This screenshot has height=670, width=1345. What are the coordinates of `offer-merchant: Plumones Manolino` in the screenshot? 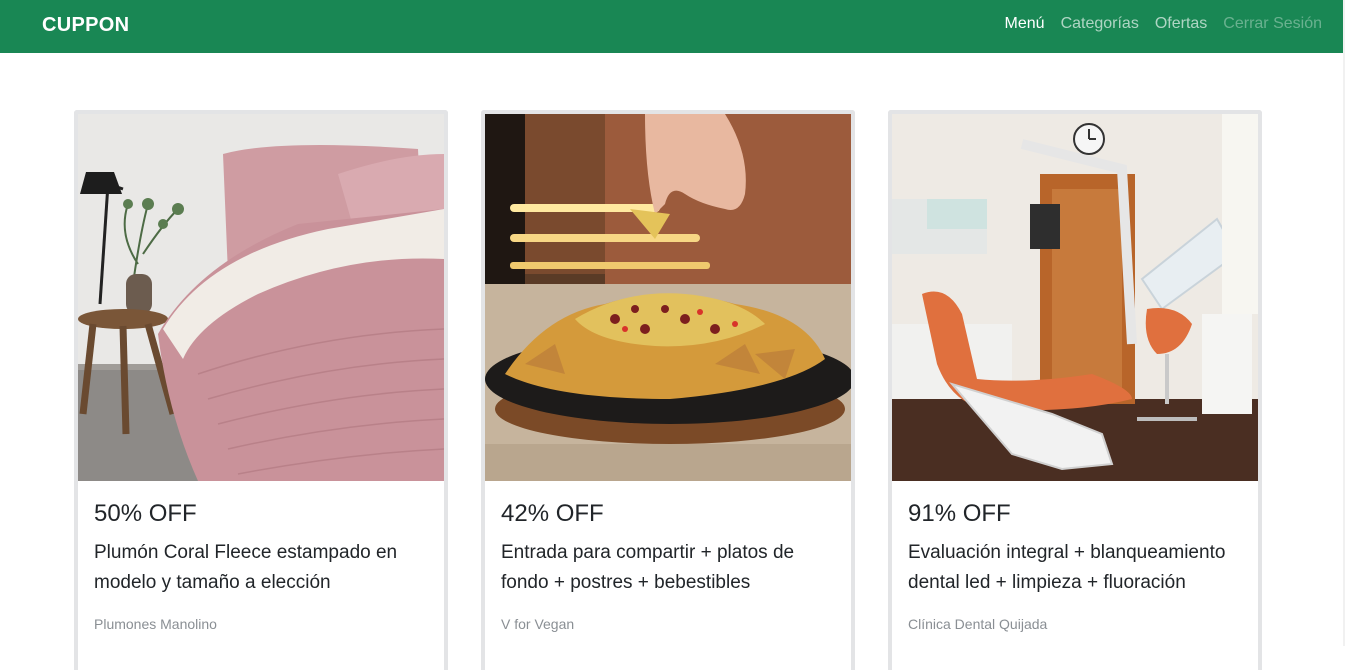 It's located at (155, 624).